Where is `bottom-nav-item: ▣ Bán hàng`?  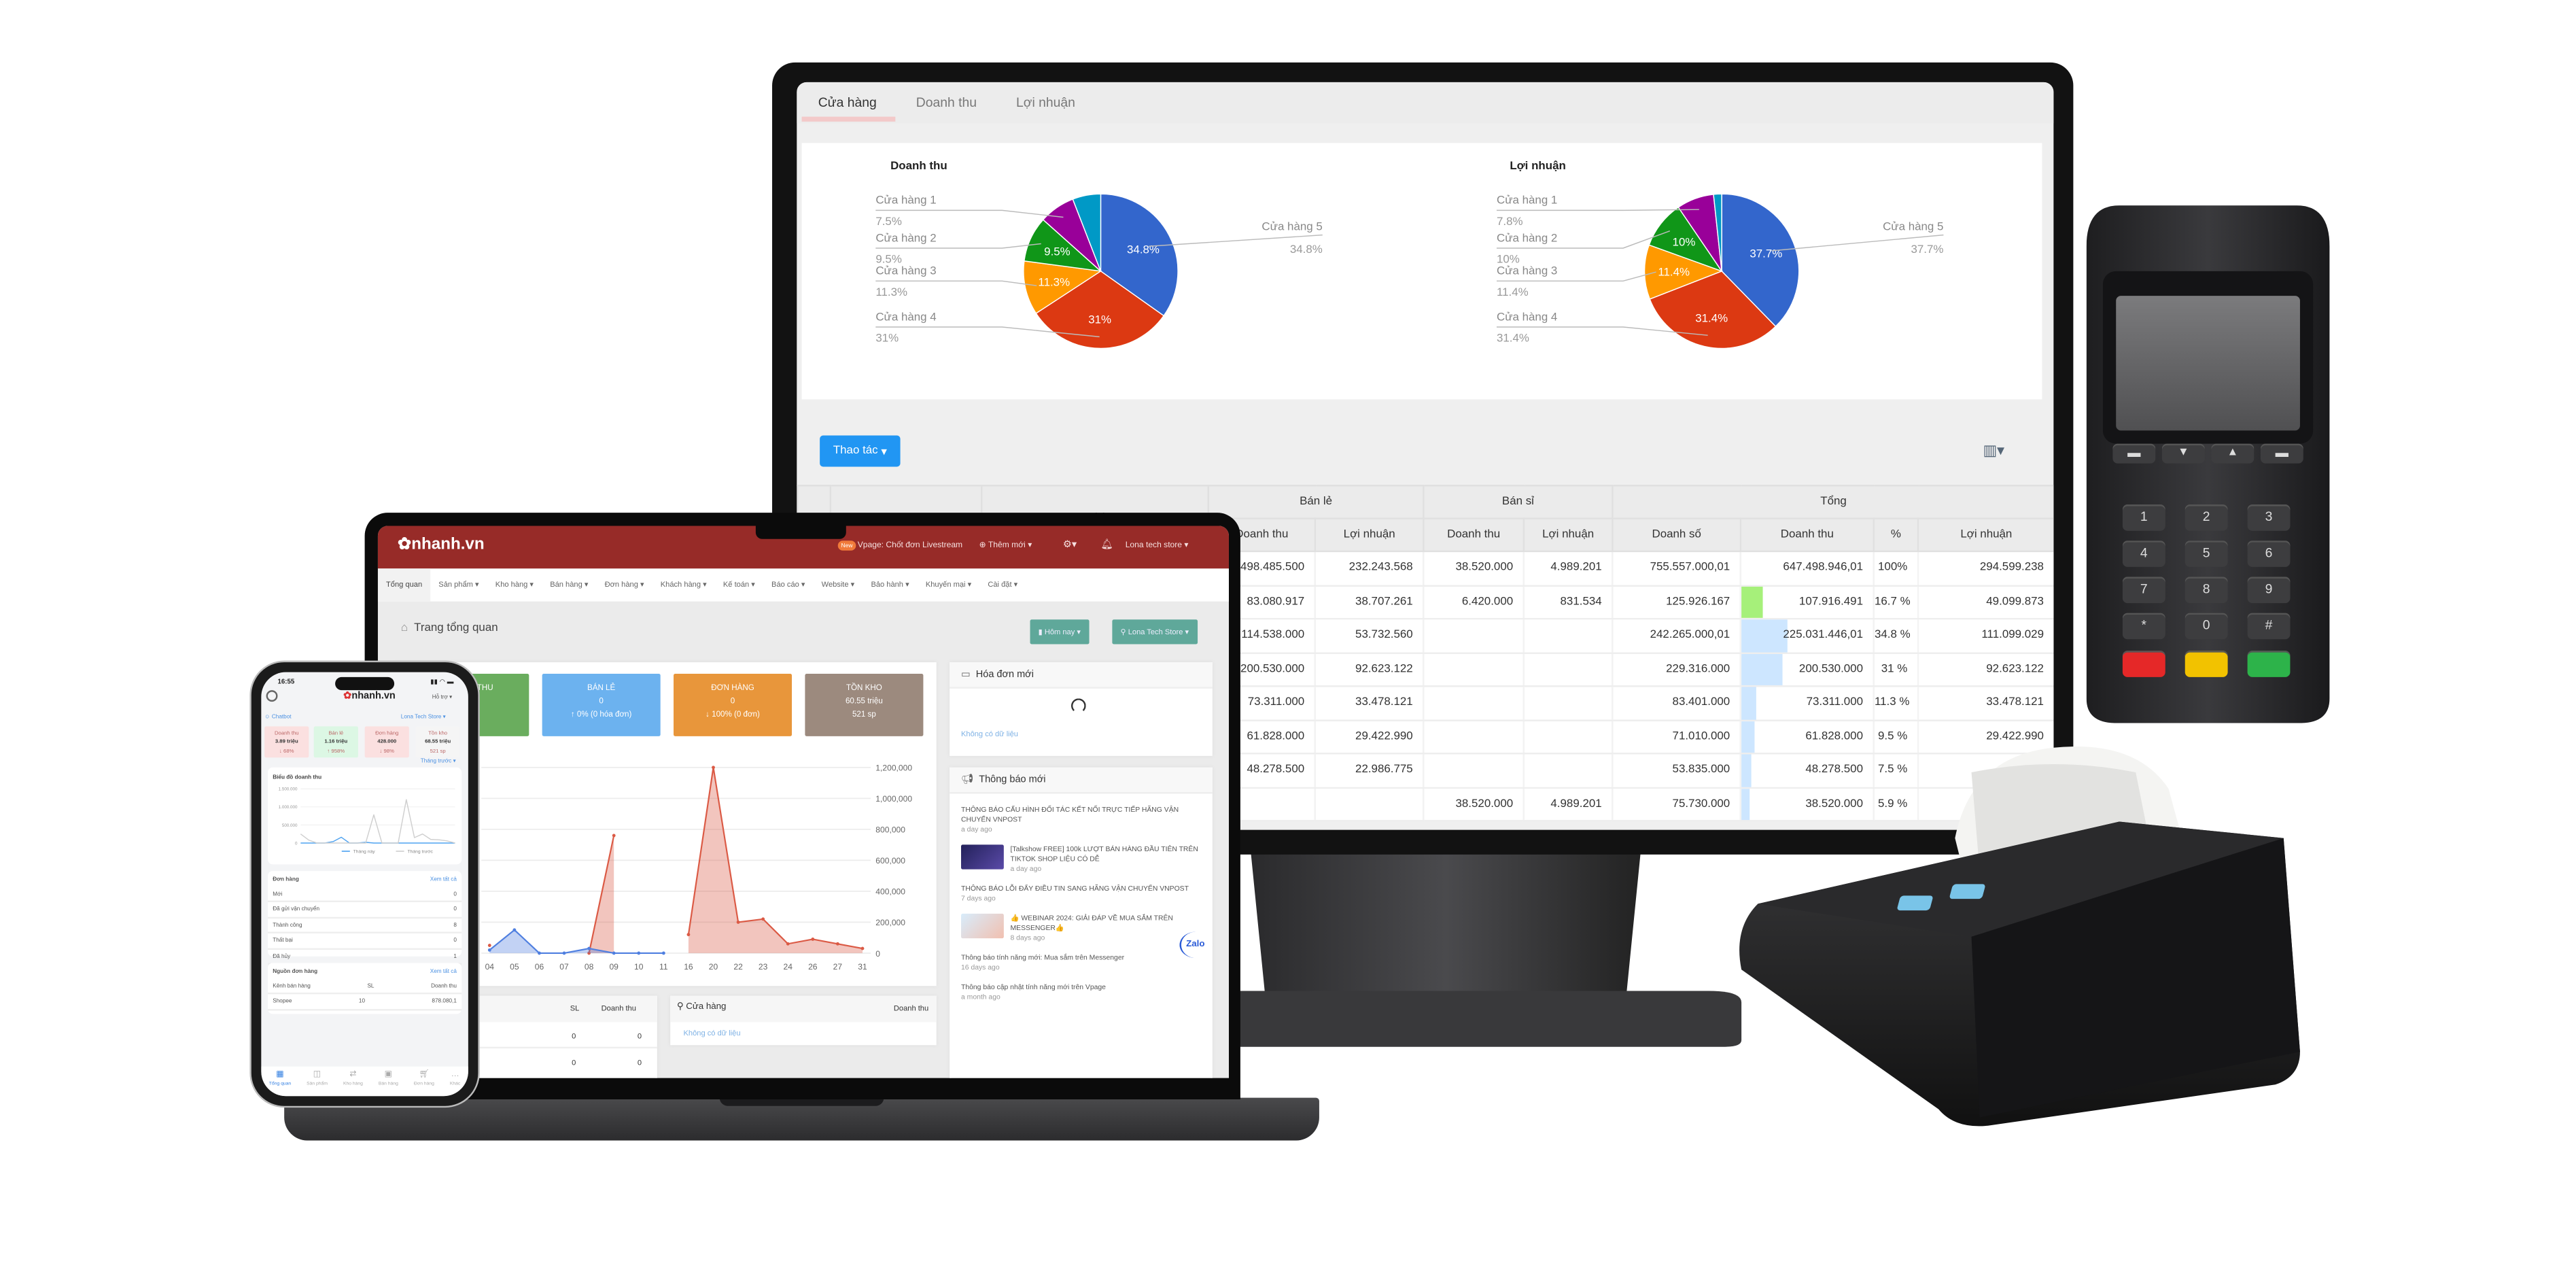 bottom-nav-item: ▣ Bán hàng is located at coordinates (388, 1083).